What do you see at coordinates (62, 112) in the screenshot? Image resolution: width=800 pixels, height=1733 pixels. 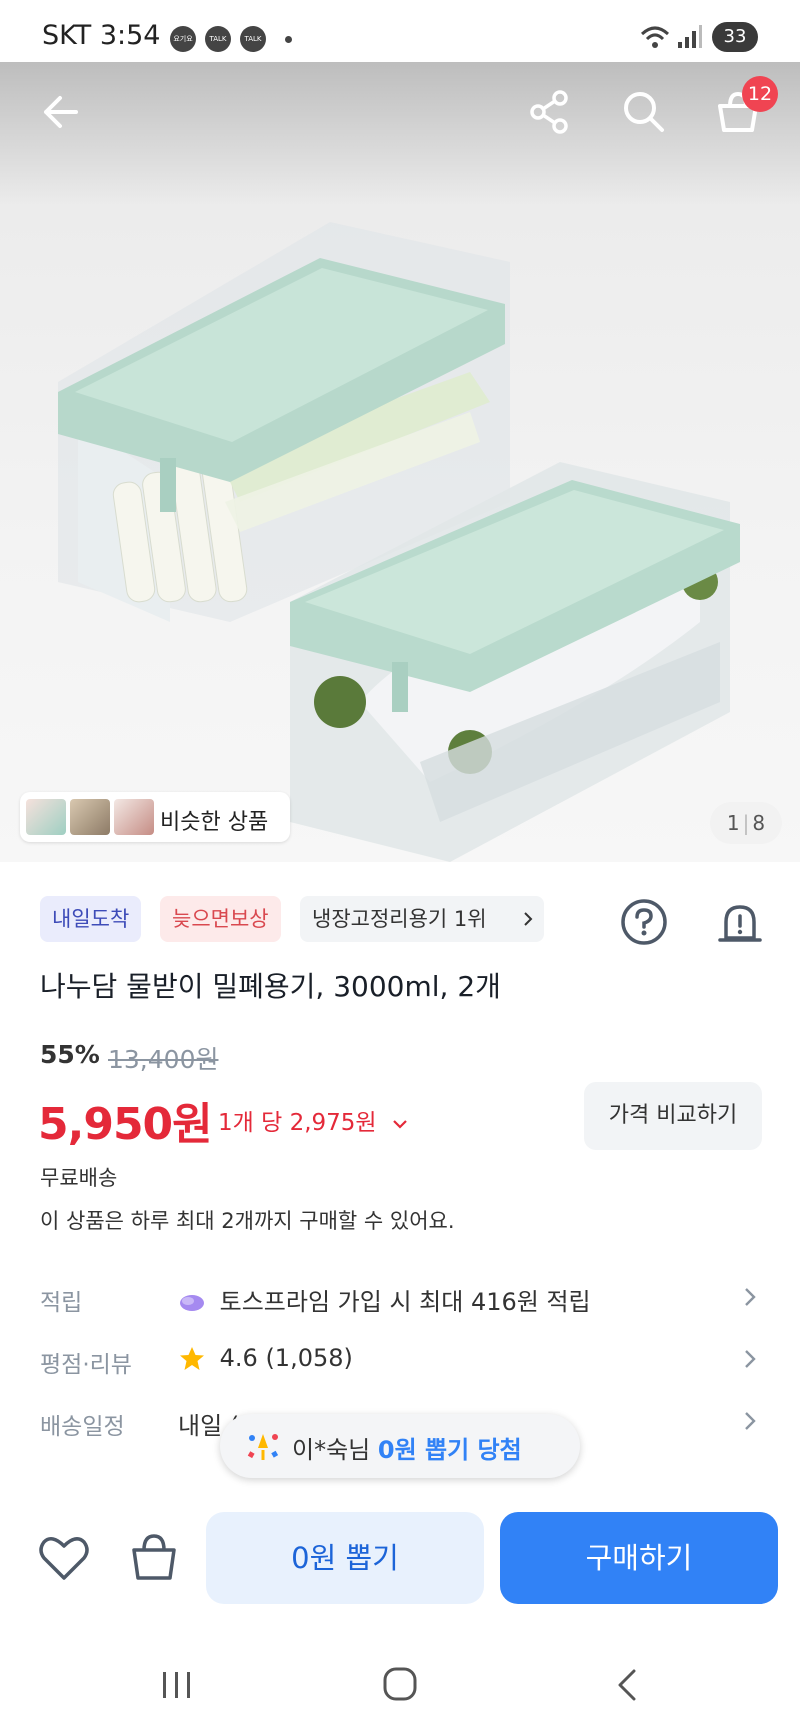 I see `back-arrow-icon` at bounding box center [62, 112].